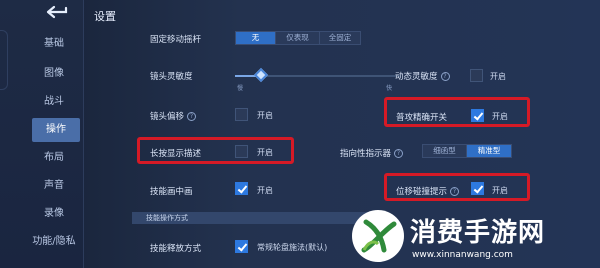  I want to click on watermark: 消费手游网 www.xinnanwang.com, so click(475, 237).